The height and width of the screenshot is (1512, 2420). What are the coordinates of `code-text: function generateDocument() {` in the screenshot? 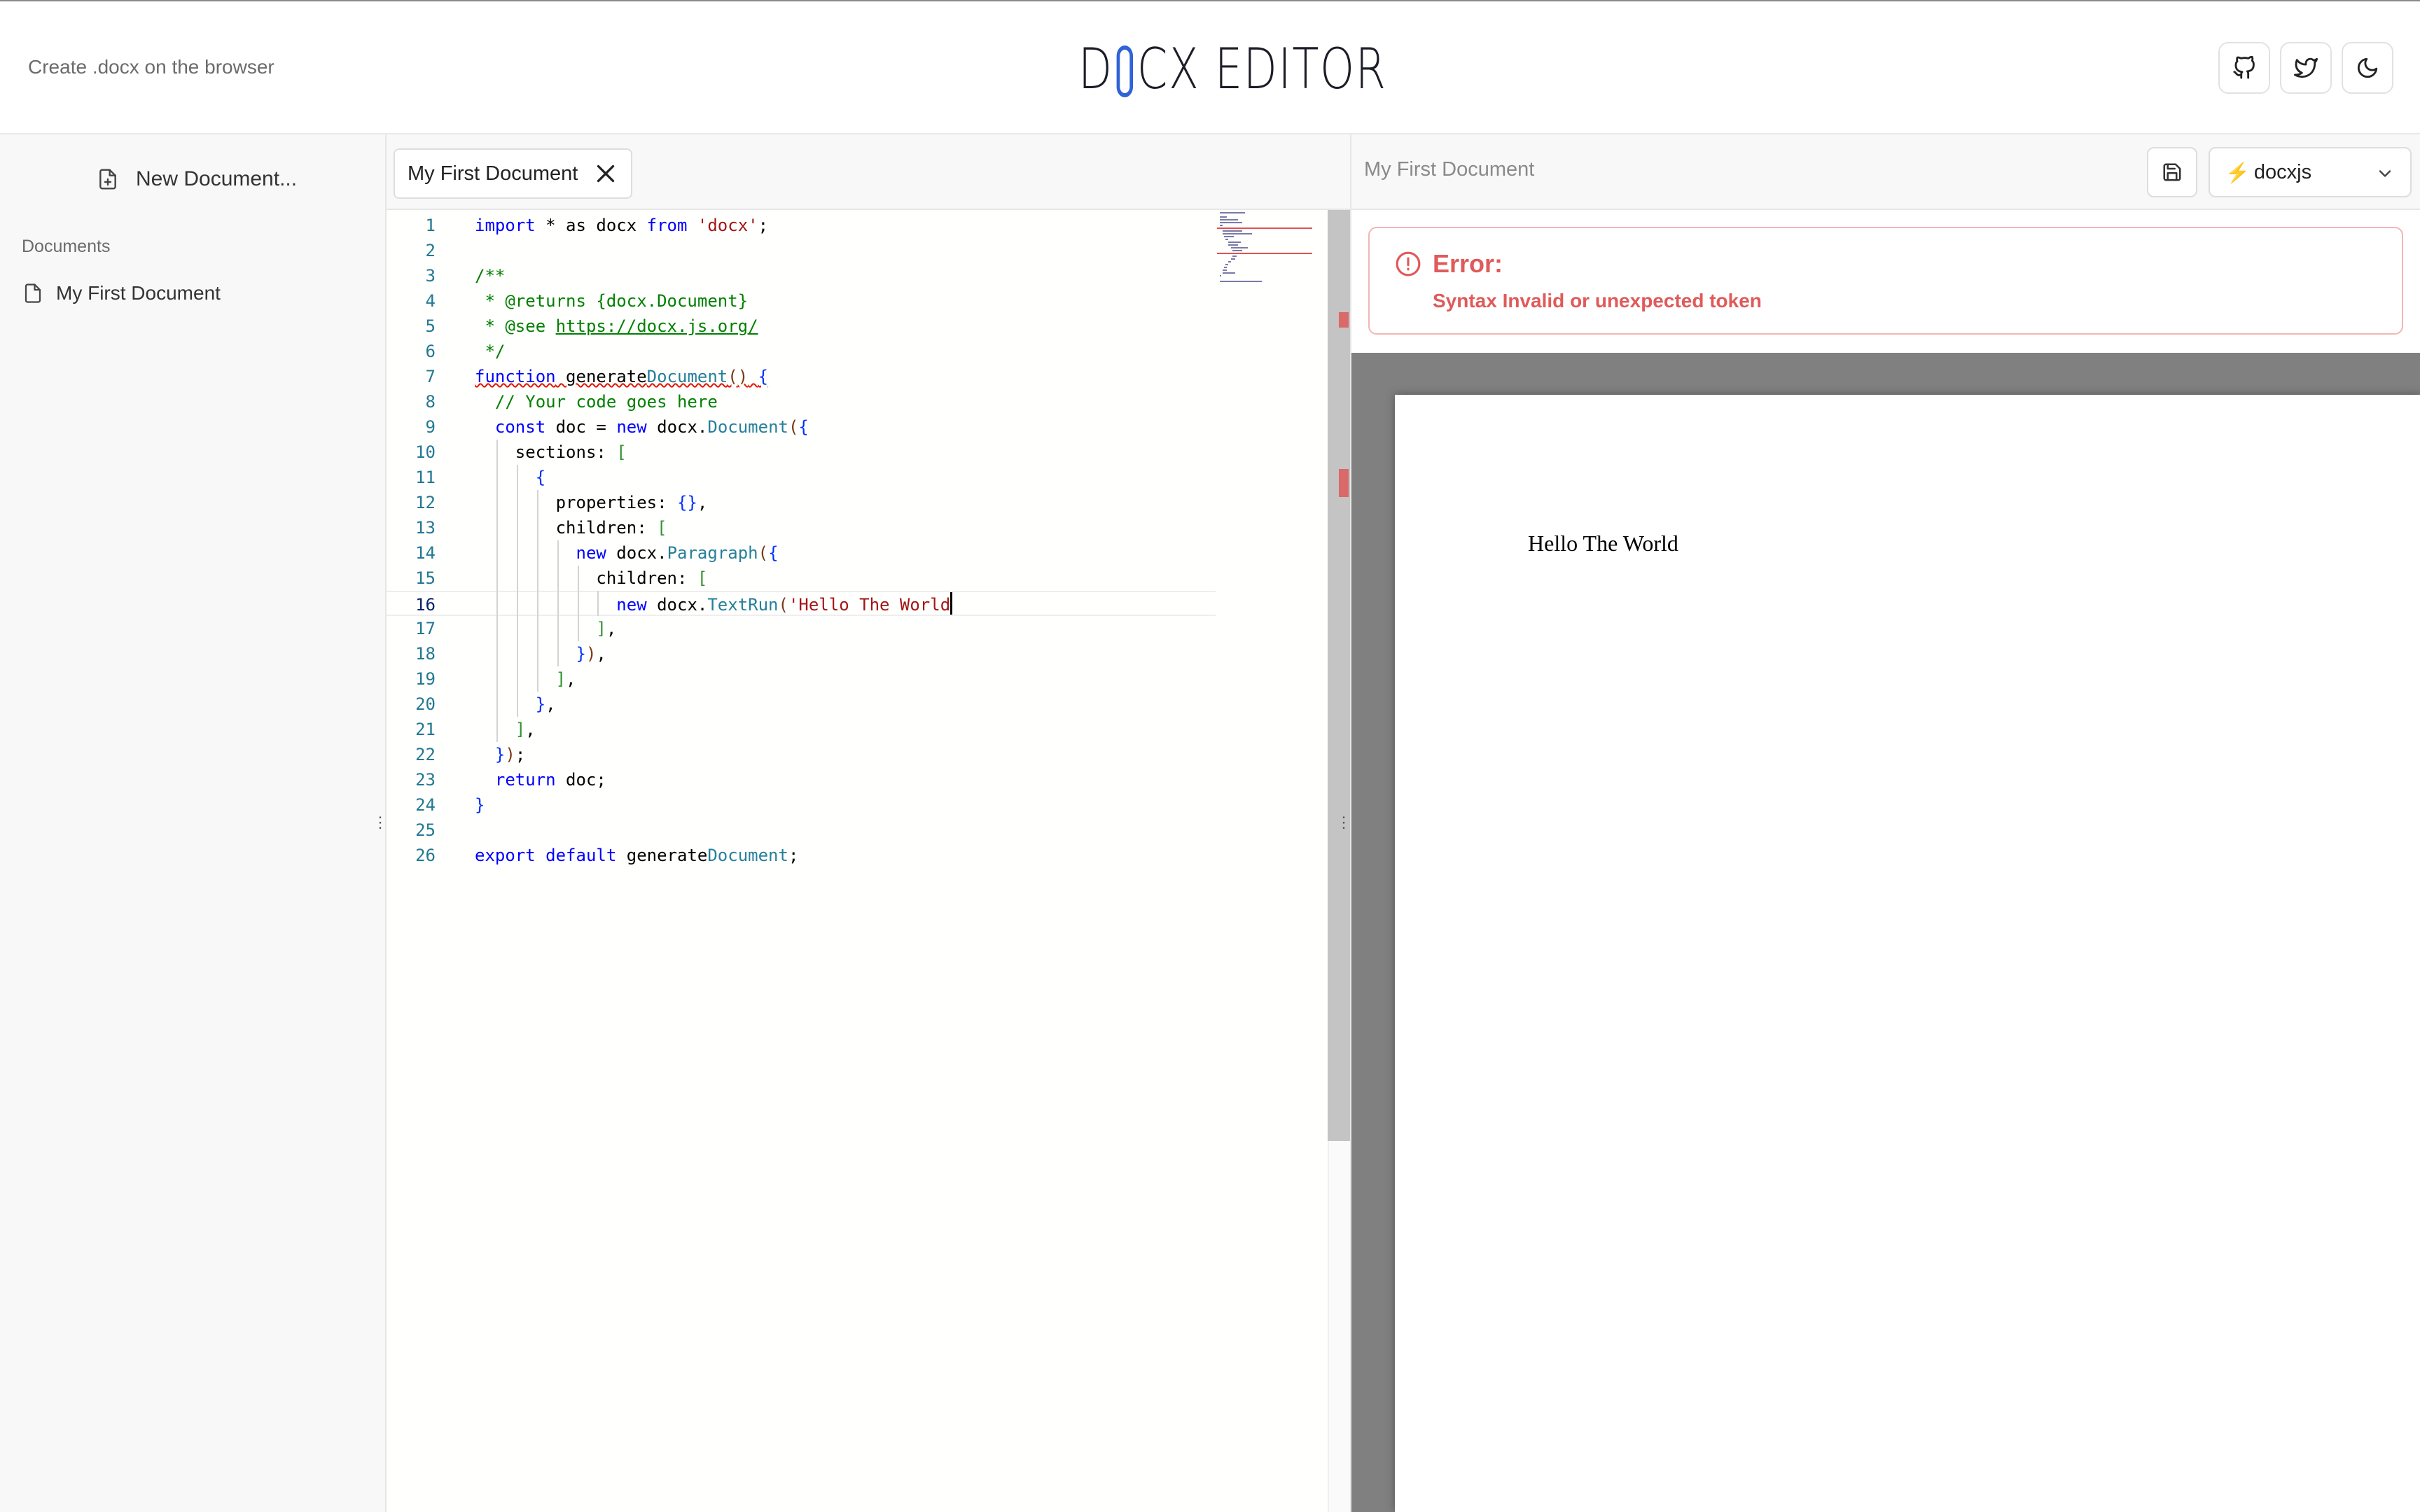 It's located at (622, 376).